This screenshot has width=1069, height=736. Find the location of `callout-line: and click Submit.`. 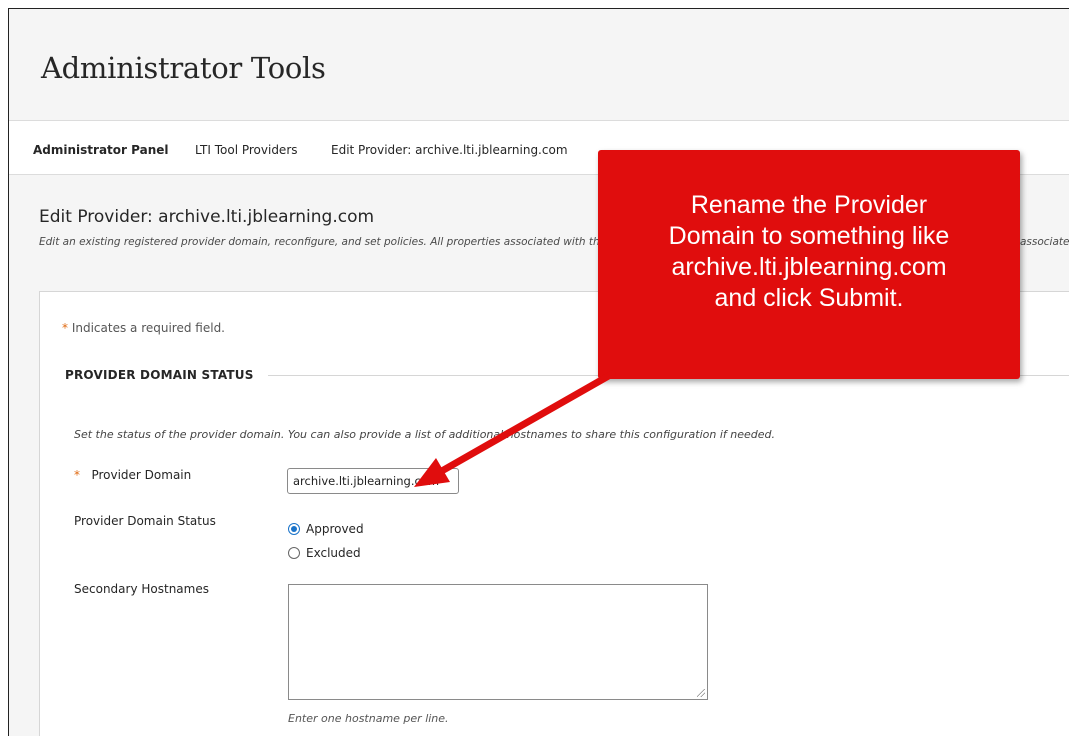

callout-line: and click Submit. is located at coordinates (809, 298).